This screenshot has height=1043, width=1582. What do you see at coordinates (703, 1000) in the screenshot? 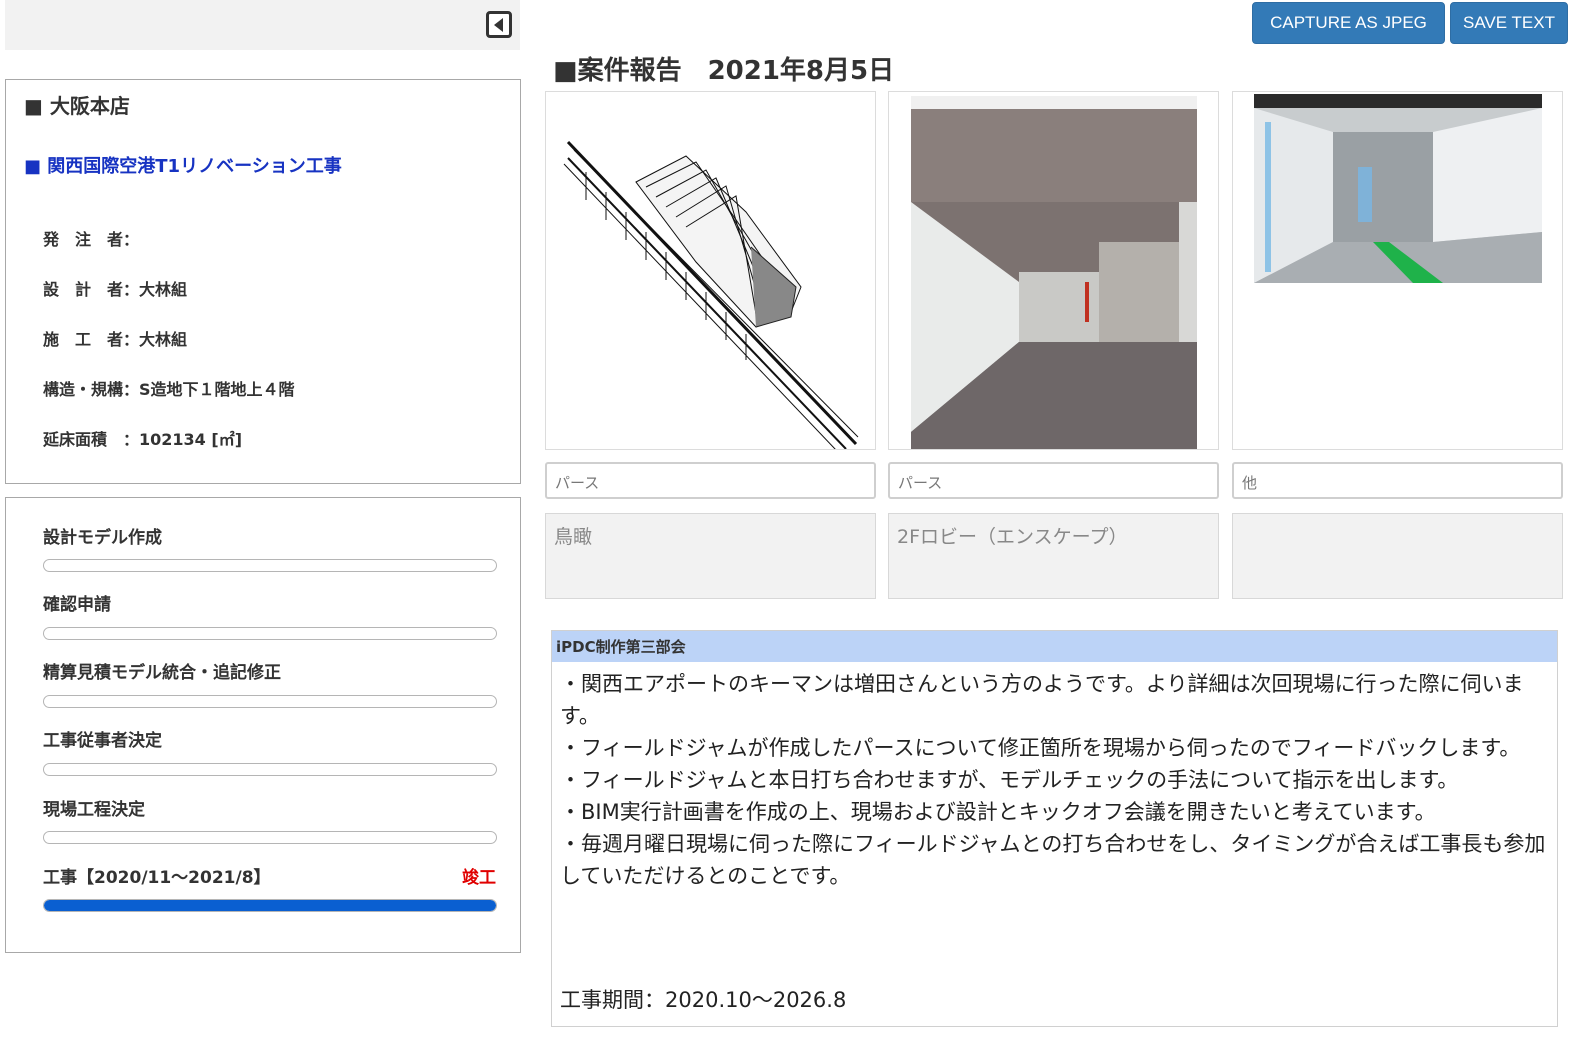
I see `construction-period: 工事期間：2020.10～2026.8` at bounding box center [703, 1000].